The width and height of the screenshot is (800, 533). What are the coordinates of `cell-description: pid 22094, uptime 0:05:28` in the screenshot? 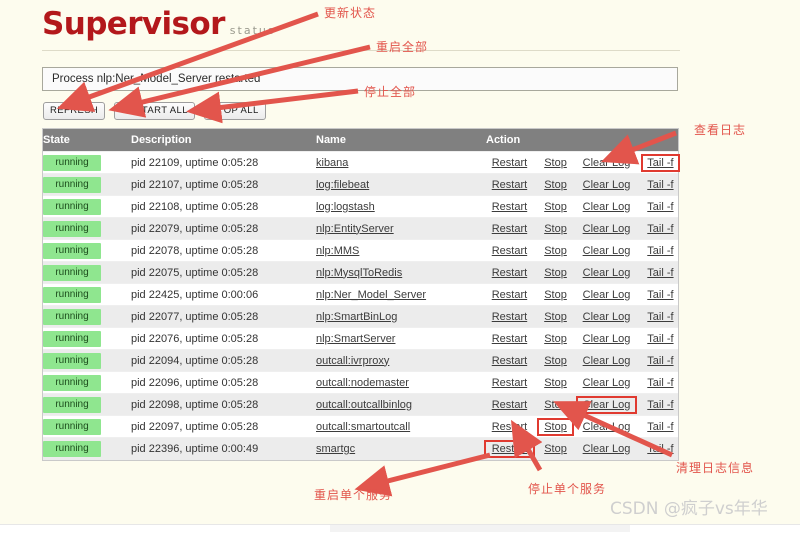 It's located at (223, 360).